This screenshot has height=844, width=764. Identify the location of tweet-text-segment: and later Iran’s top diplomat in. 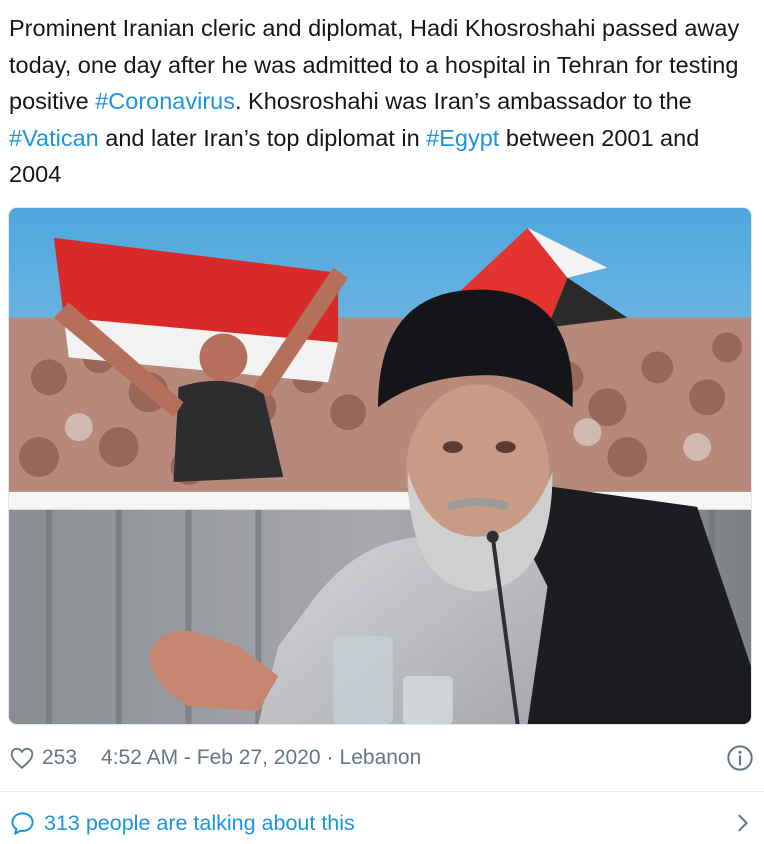
(262, 137).